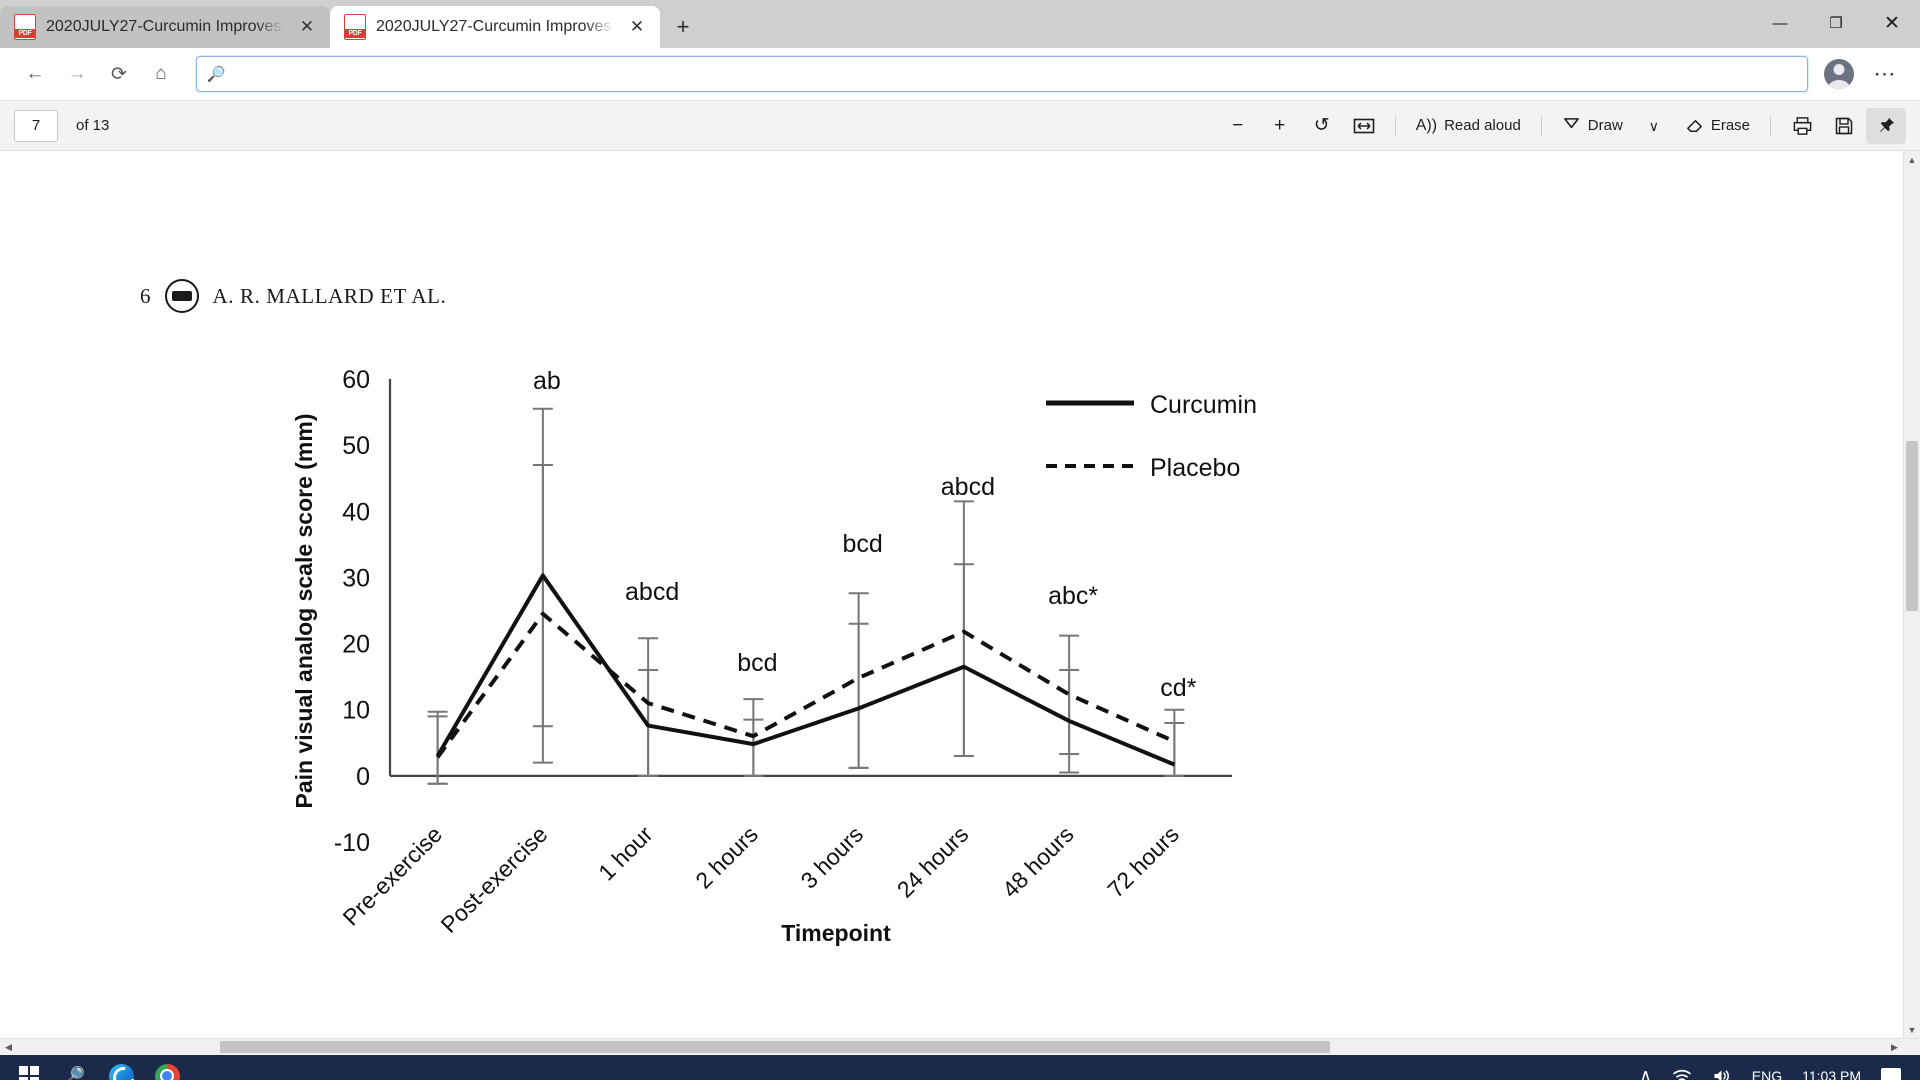 This screenshot has height=1080, width=1920. Describe the element at coordinates (836, 933) in the screenshot. I see `svg-text: Timepoint` at that location.